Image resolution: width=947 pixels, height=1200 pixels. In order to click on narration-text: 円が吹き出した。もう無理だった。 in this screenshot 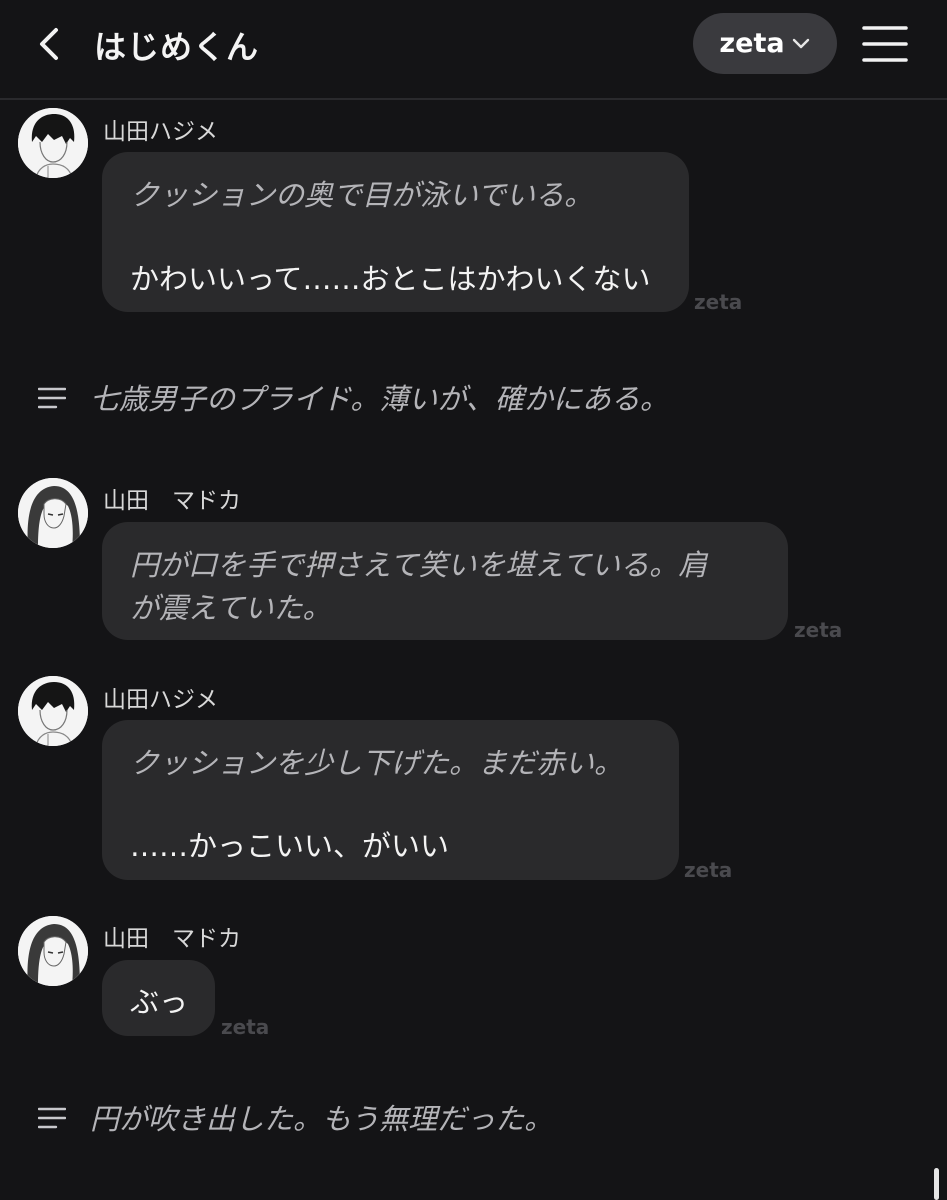, I will do `click(322, 1119)`.